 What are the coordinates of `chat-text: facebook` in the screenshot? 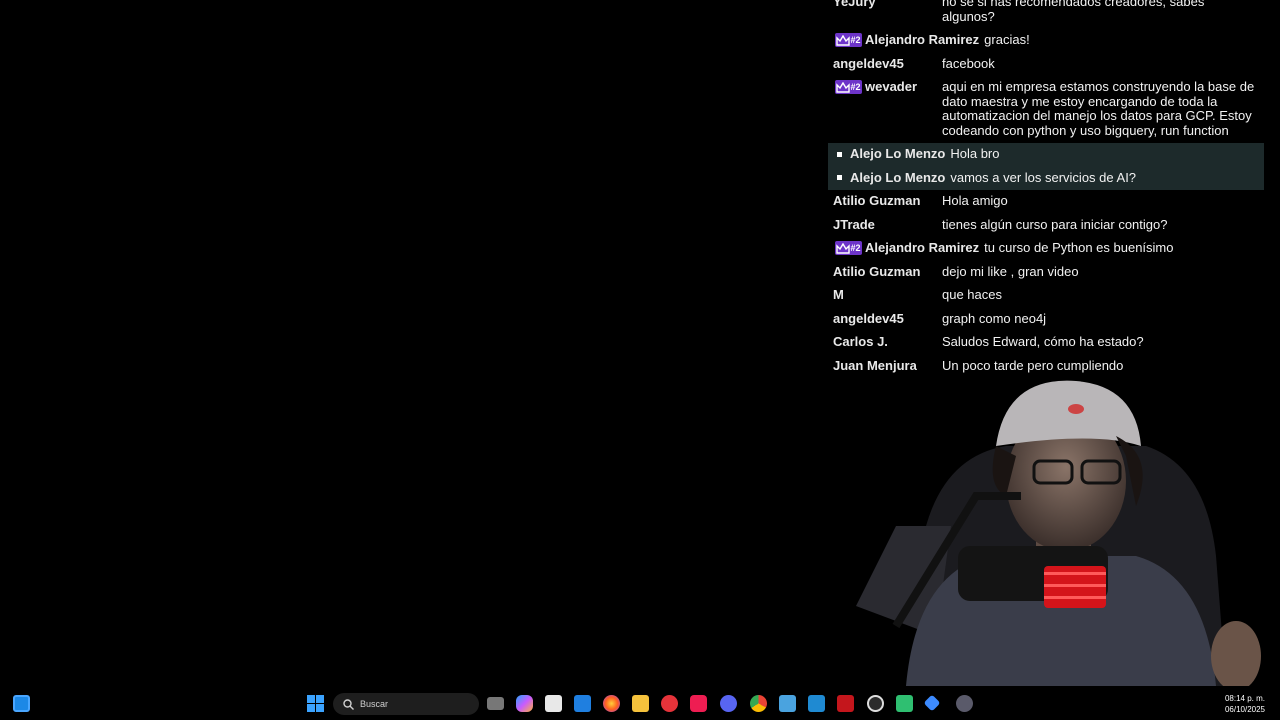 It's located at (968, 63).